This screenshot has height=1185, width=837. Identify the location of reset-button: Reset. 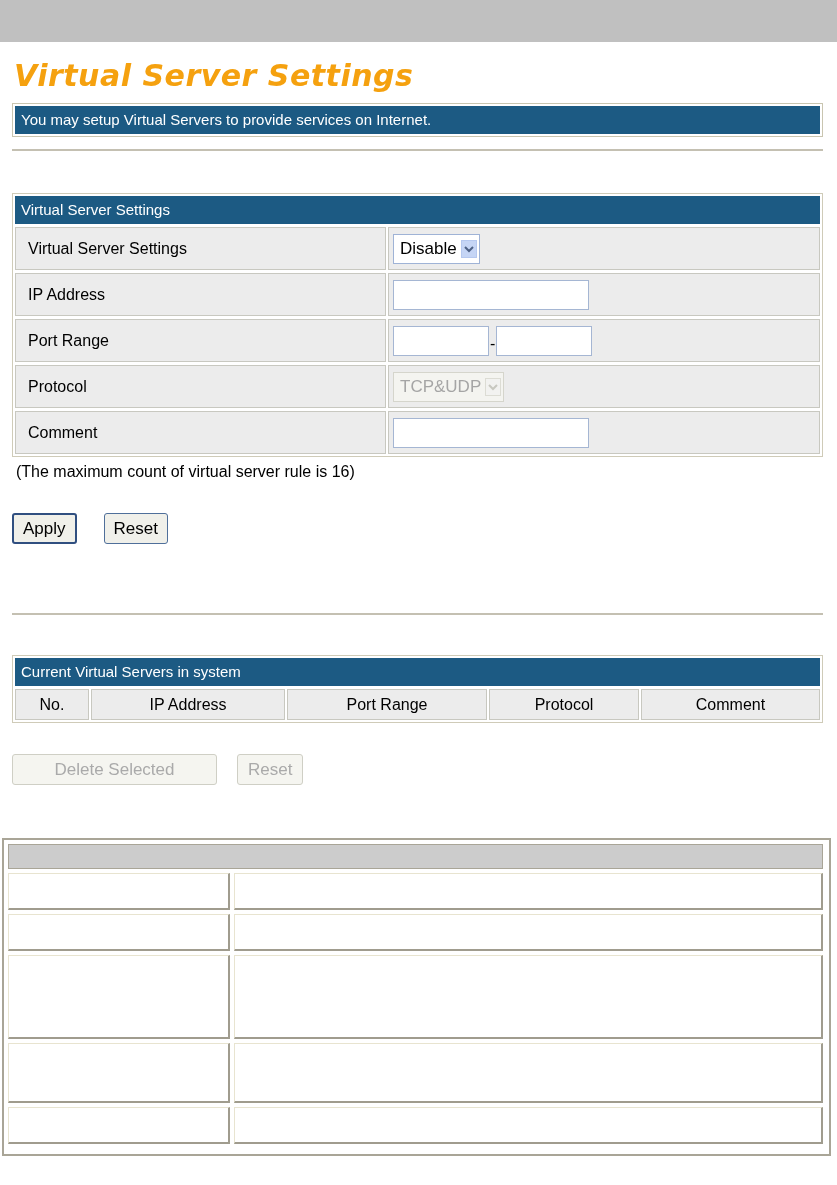
(135, 528).